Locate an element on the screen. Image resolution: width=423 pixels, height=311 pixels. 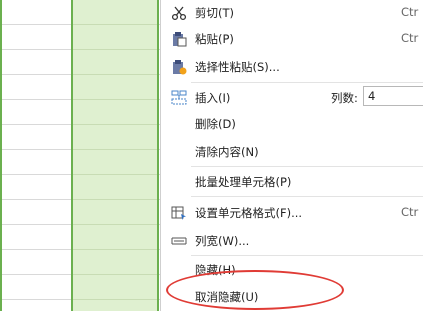
menu-item-label: 插入(I) is located at coordinates (213, 98).